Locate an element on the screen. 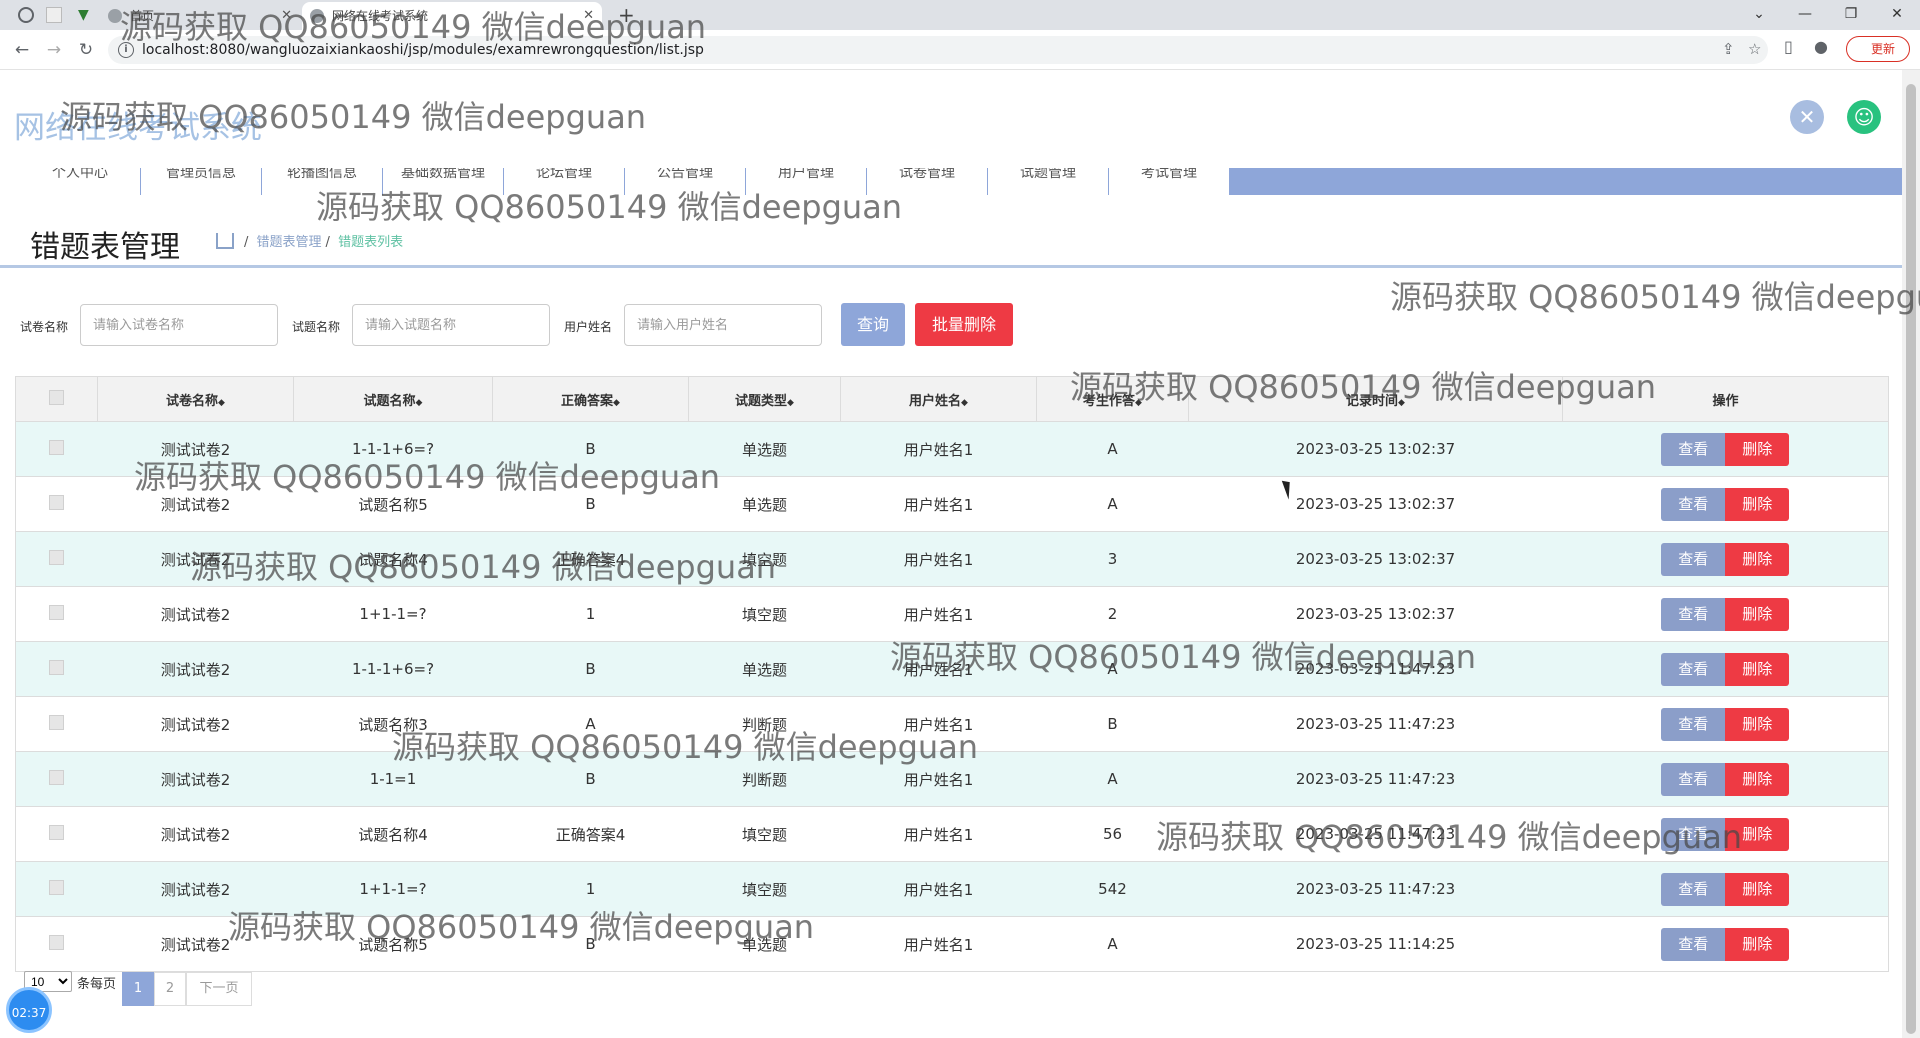 This screenshot has height=1038, width=1920. nav-item-notice: 公告管理 is located at coordinates (685, 181).